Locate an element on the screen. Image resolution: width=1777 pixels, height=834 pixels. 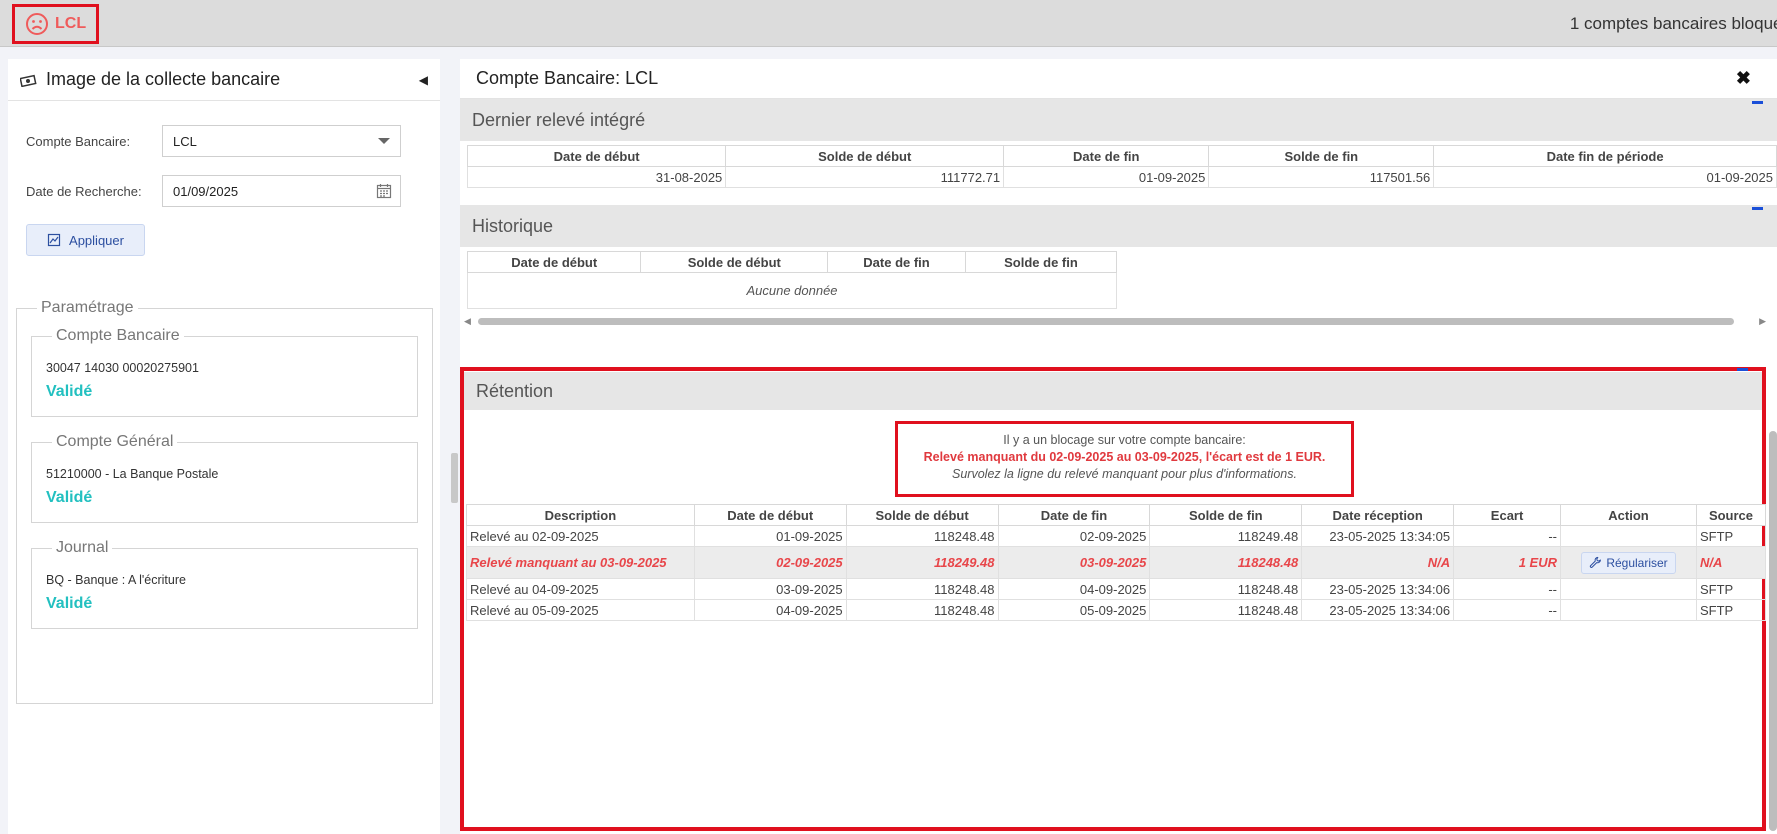
journal-status: Validé is located at coordinates (69, 603).